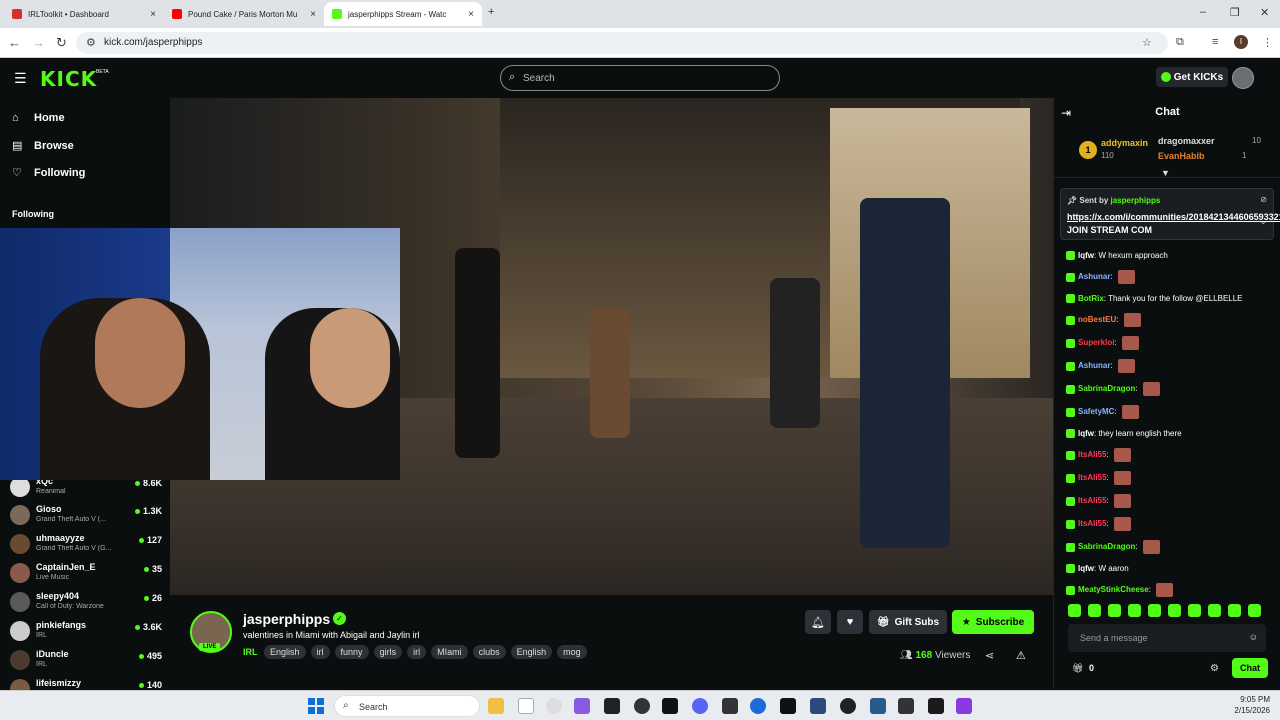  I want to click on emoji-picker-icon: ☺, so click(1253, 637).